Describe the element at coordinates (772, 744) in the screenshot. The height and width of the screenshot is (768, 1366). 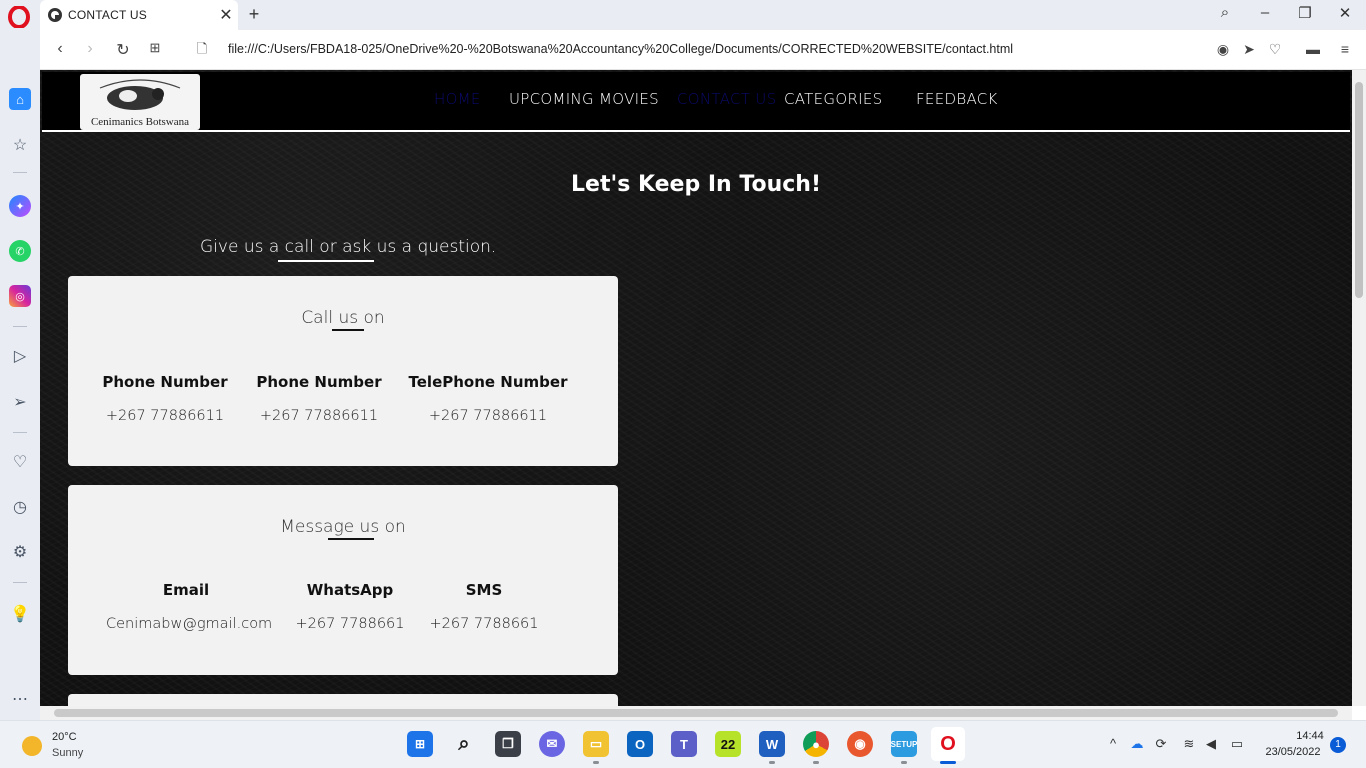
I see `word-icon: W` at that location.